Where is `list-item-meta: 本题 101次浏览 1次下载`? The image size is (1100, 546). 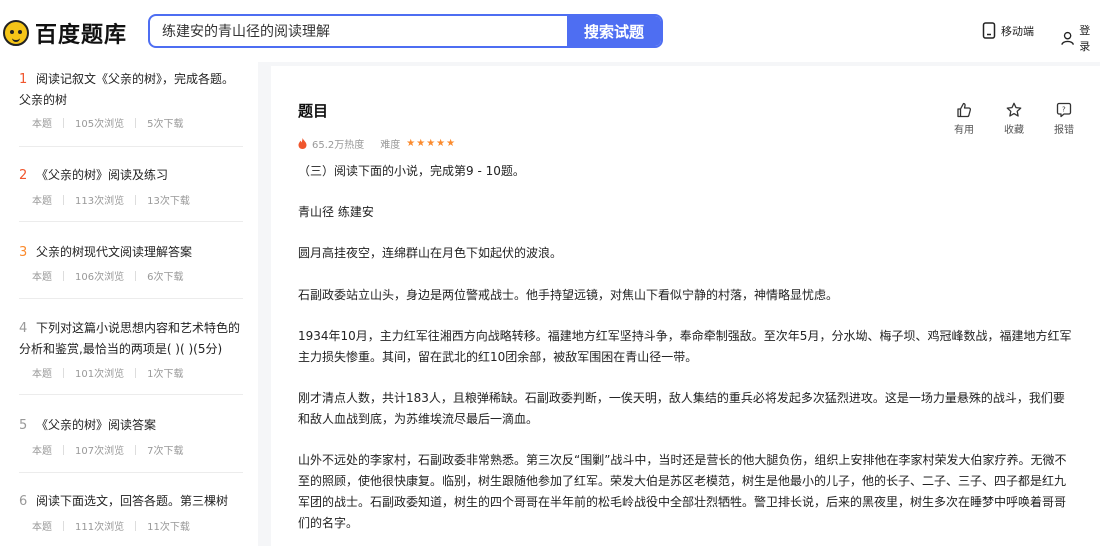 list-item-meta: 本题 101次浏览 1次下载 is located at coordinates (107, 372).